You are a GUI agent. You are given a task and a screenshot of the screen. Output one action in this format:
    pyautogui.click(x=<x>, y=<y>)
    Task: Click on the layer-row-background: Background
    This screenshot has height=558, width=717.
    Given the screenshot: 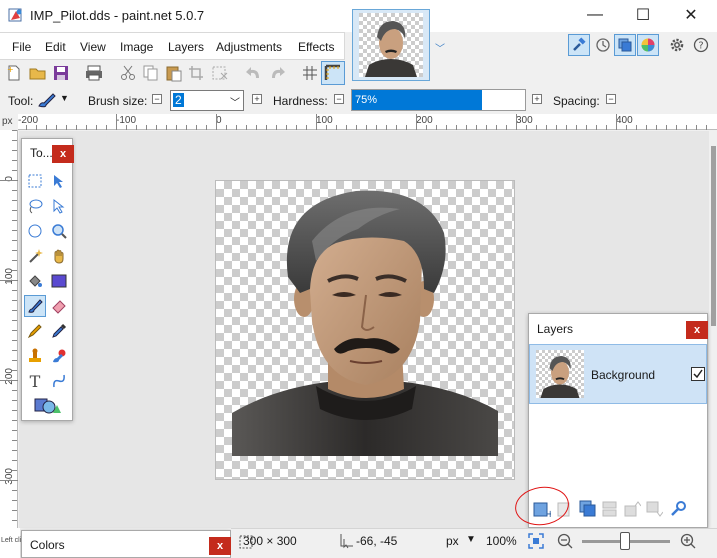 What is the action you would take?
    pyautogui.click(x=618, y=374)
    